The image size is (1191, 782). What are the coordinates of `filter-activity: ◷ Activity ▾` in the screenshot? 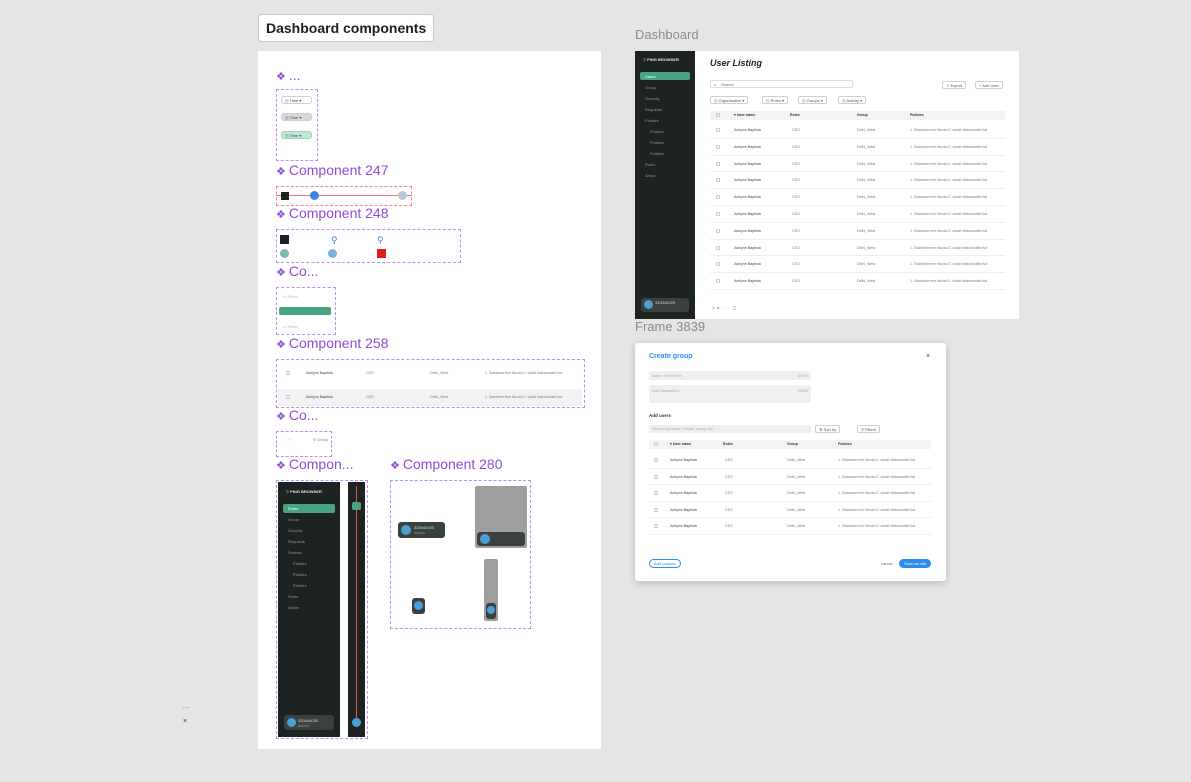 It's located at (852, 100).